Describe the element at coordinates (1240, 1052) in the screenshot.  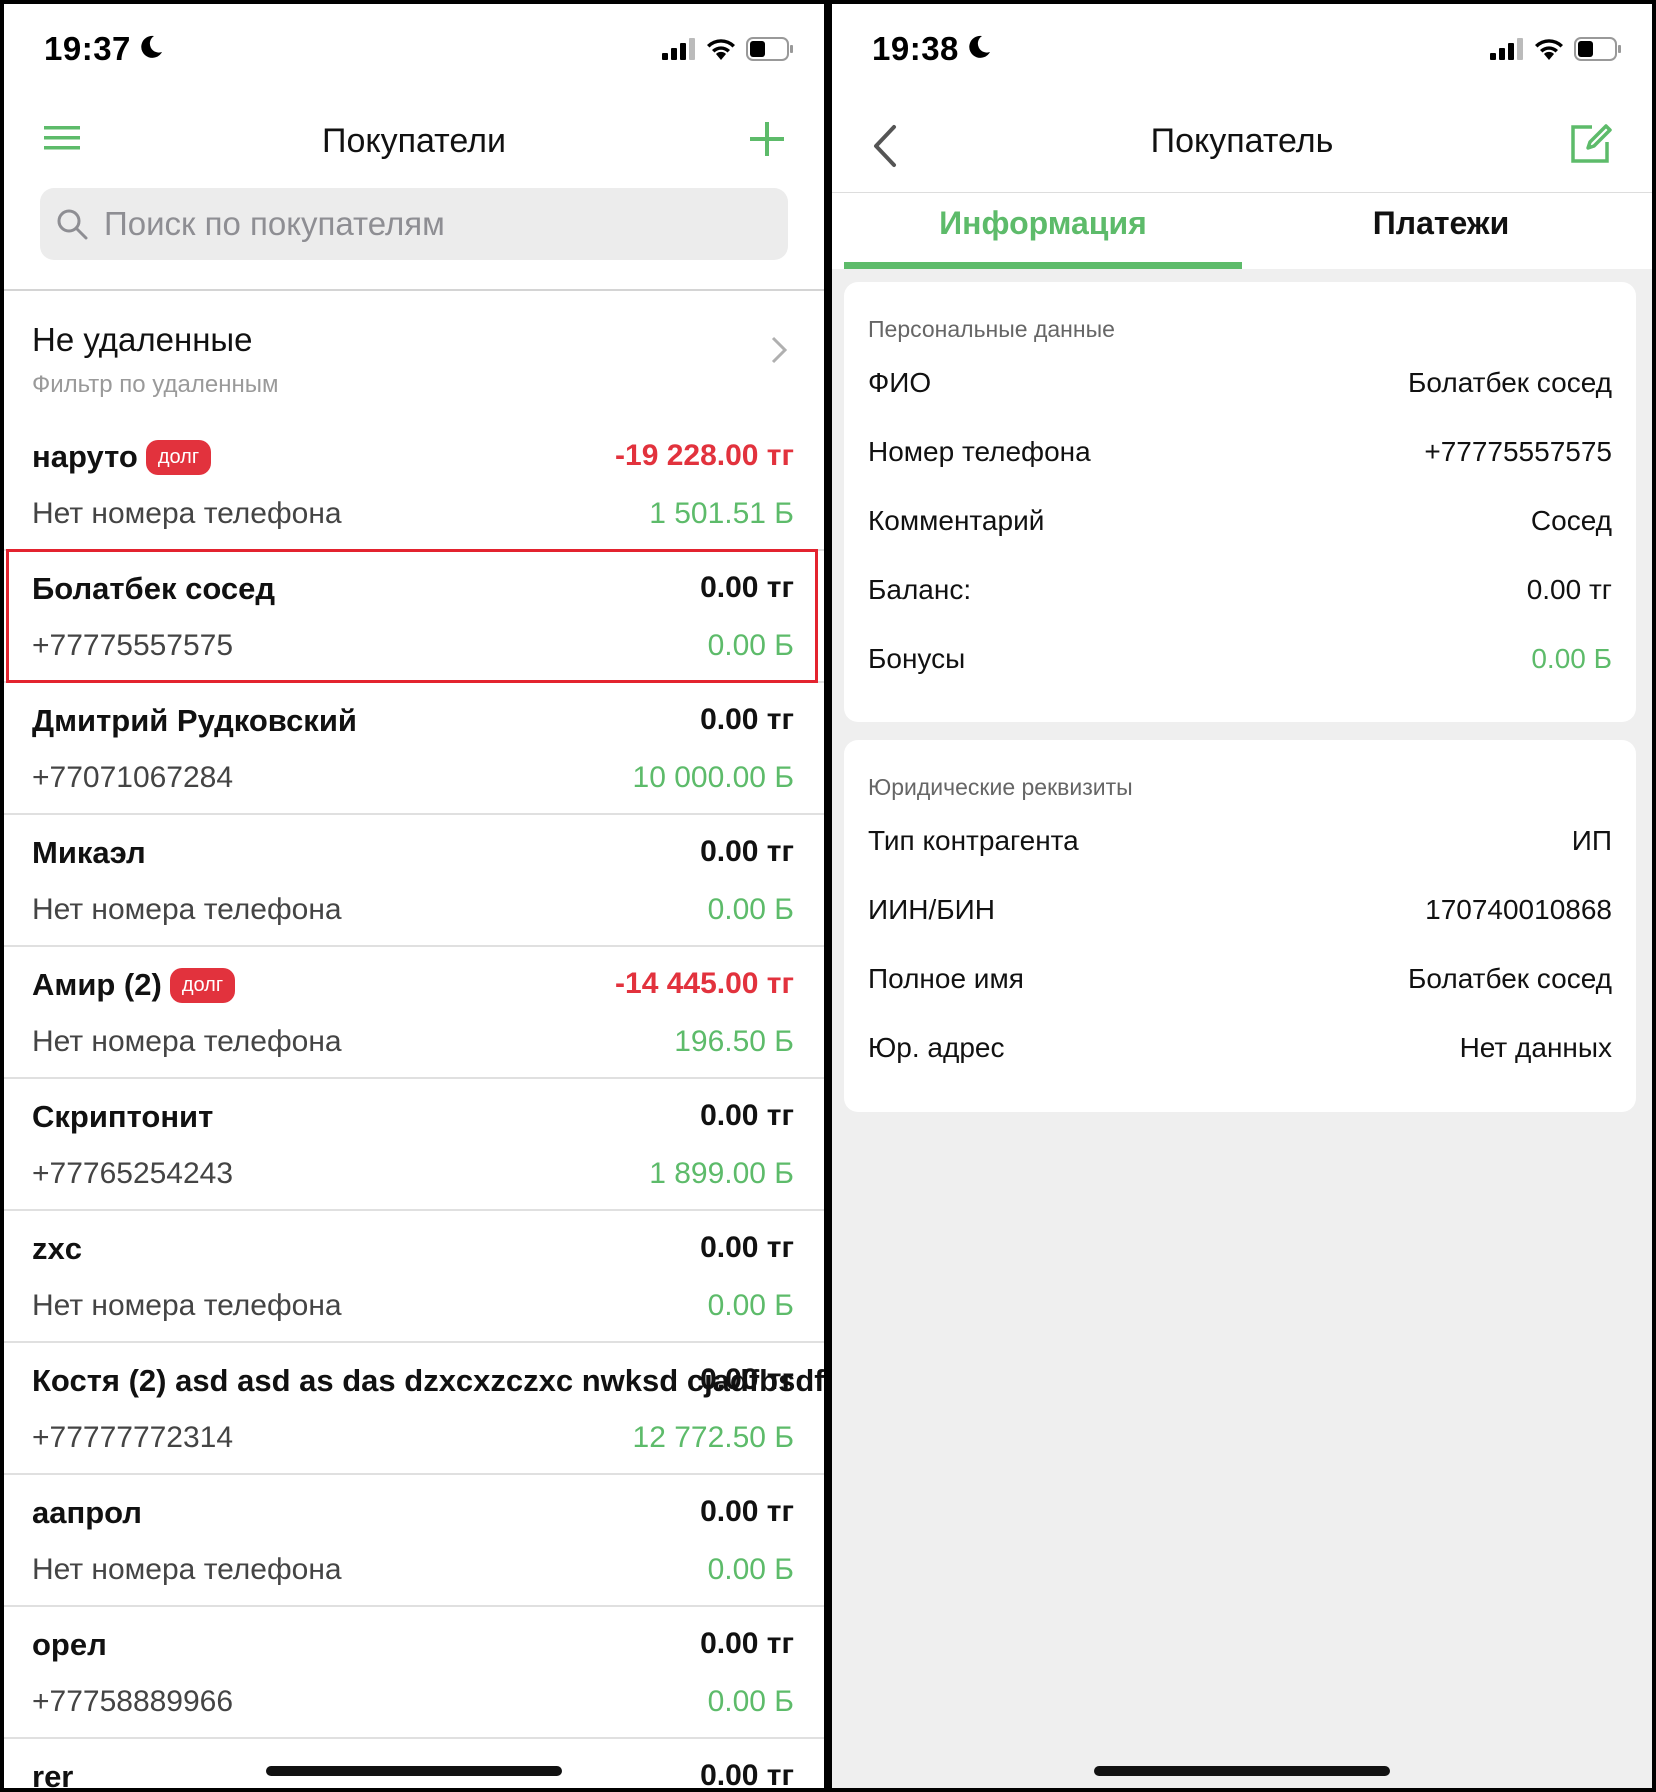
I see `detail-row: Юр. адрес Нет данных` at that location.